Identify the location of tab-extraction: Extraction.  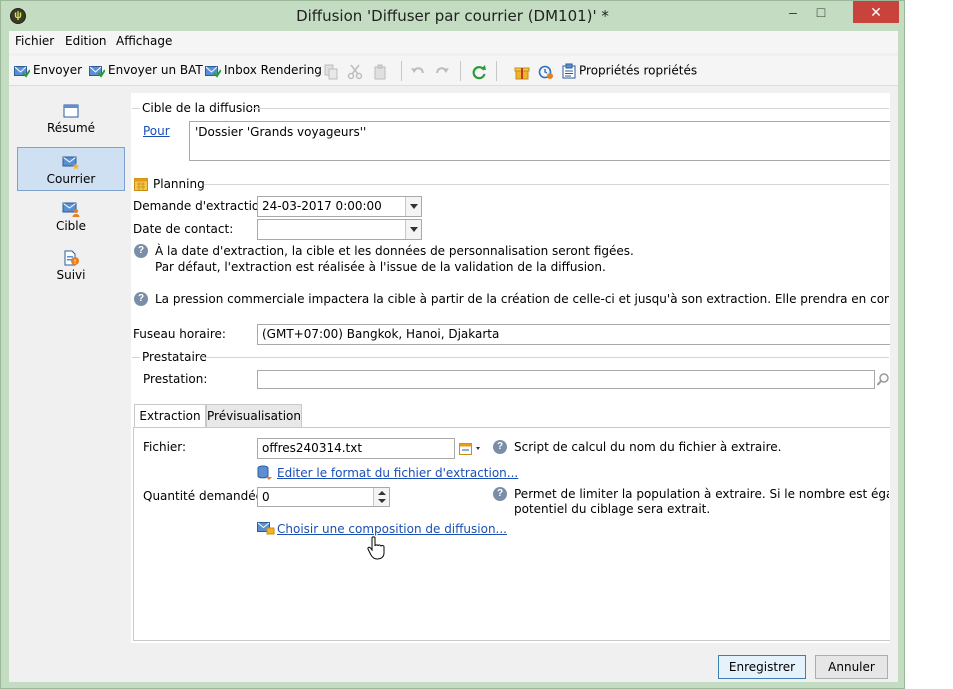
(170, 416).